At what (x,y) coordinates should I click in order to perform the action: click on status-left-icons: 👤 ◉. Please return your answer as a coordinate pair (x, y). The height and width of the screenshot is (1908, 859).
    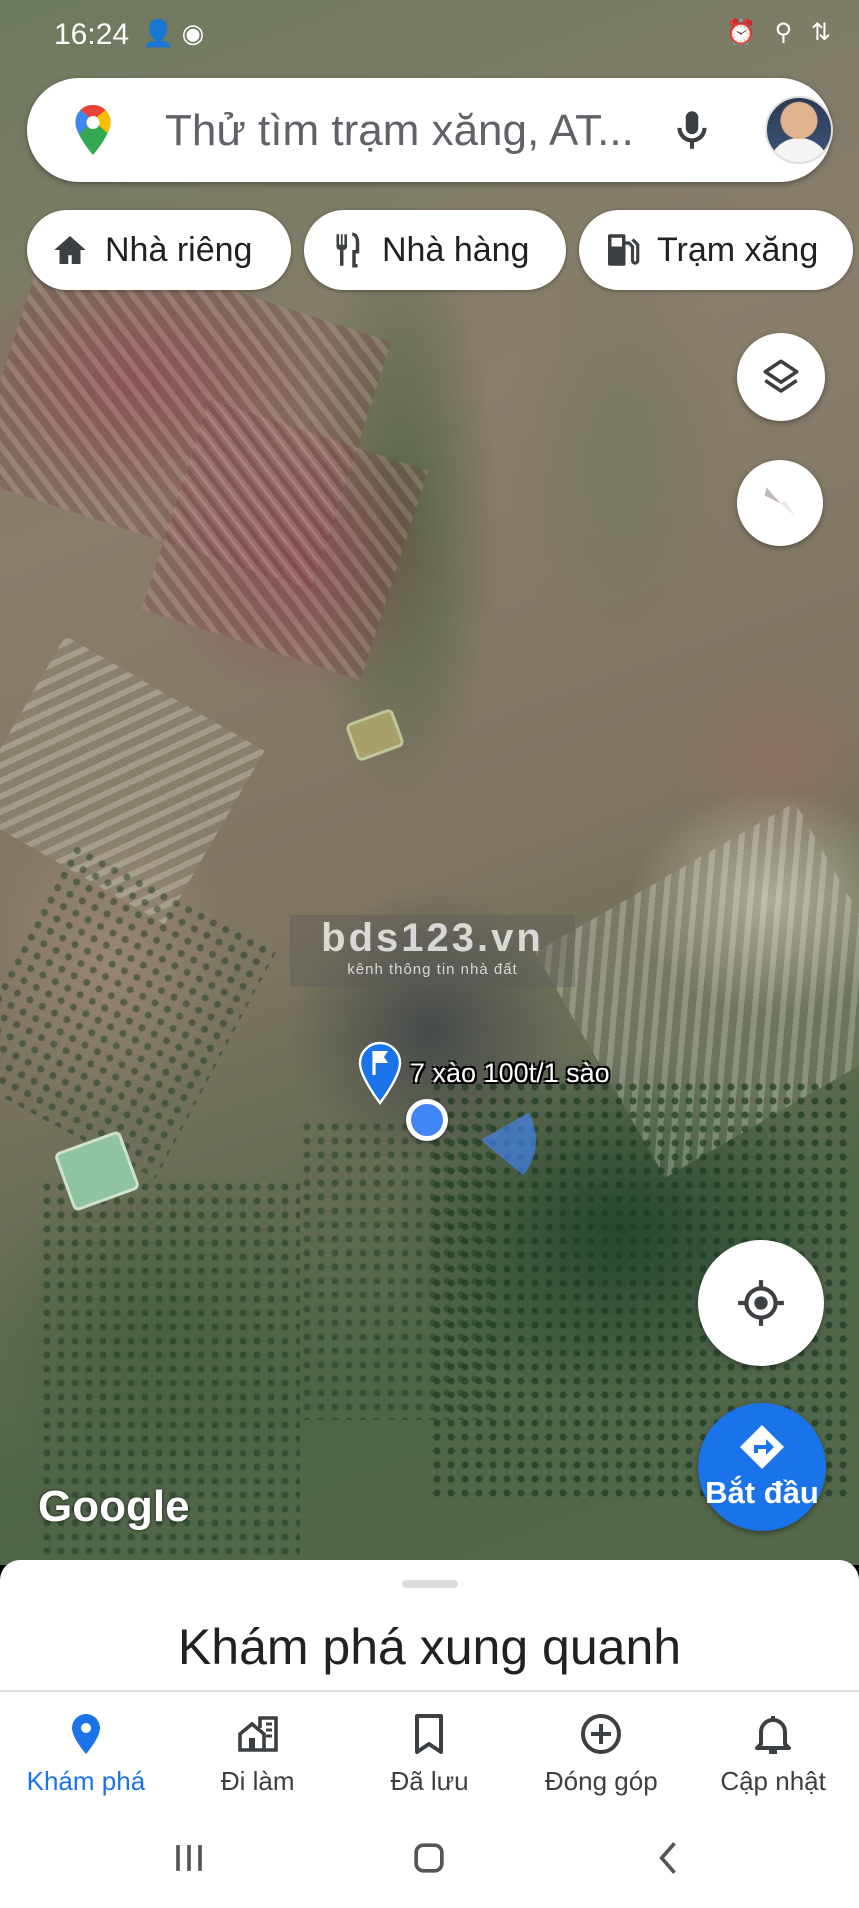
    Looking at the image, I should click on (173, 33).